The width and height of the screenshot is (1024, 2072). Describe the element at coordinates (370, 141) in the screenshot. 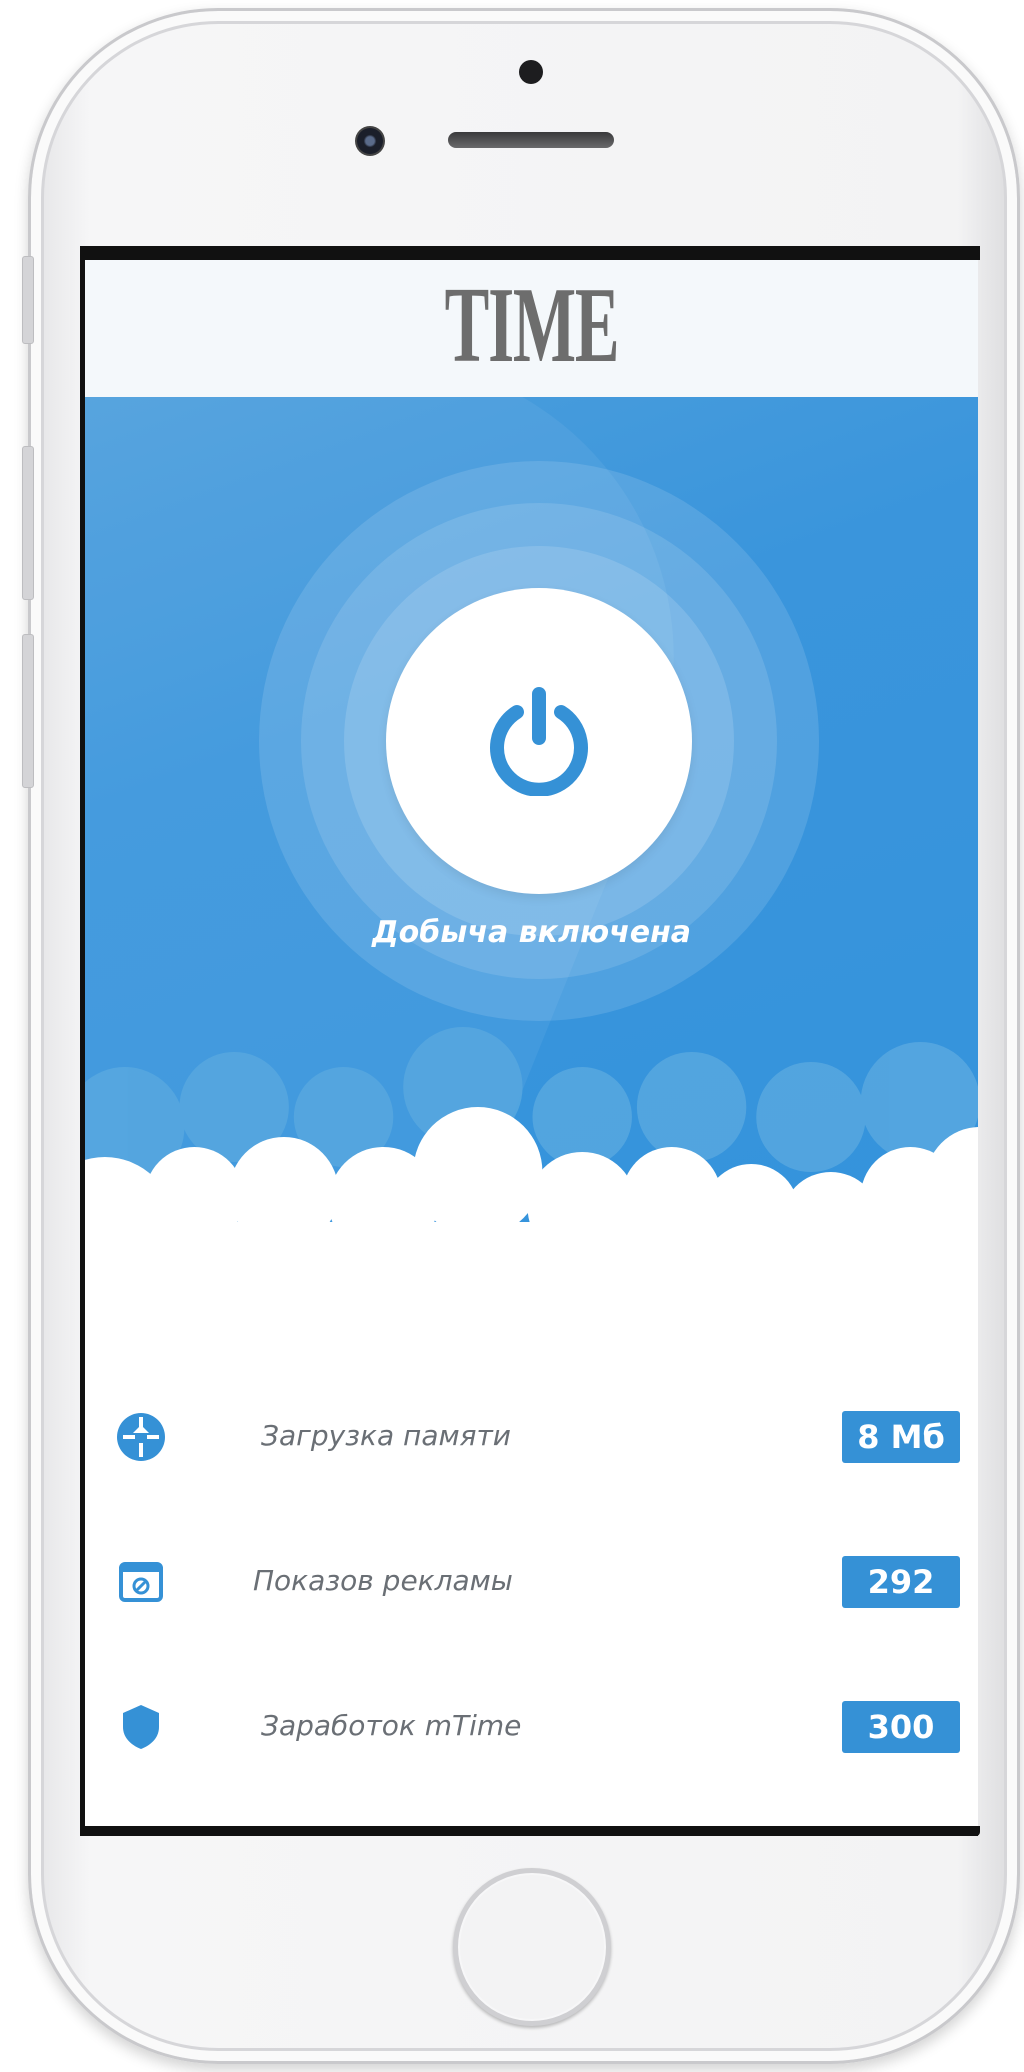

I see `front-camera` at that location.